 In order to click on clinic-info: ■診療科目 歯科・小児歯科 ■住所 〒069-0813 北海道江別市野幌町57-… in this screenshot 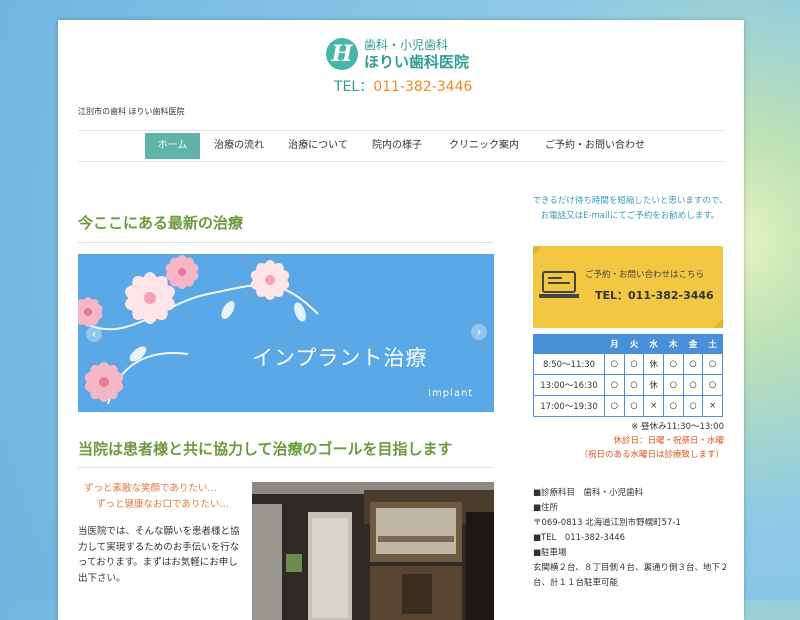, I will do `click(631, 538)`.